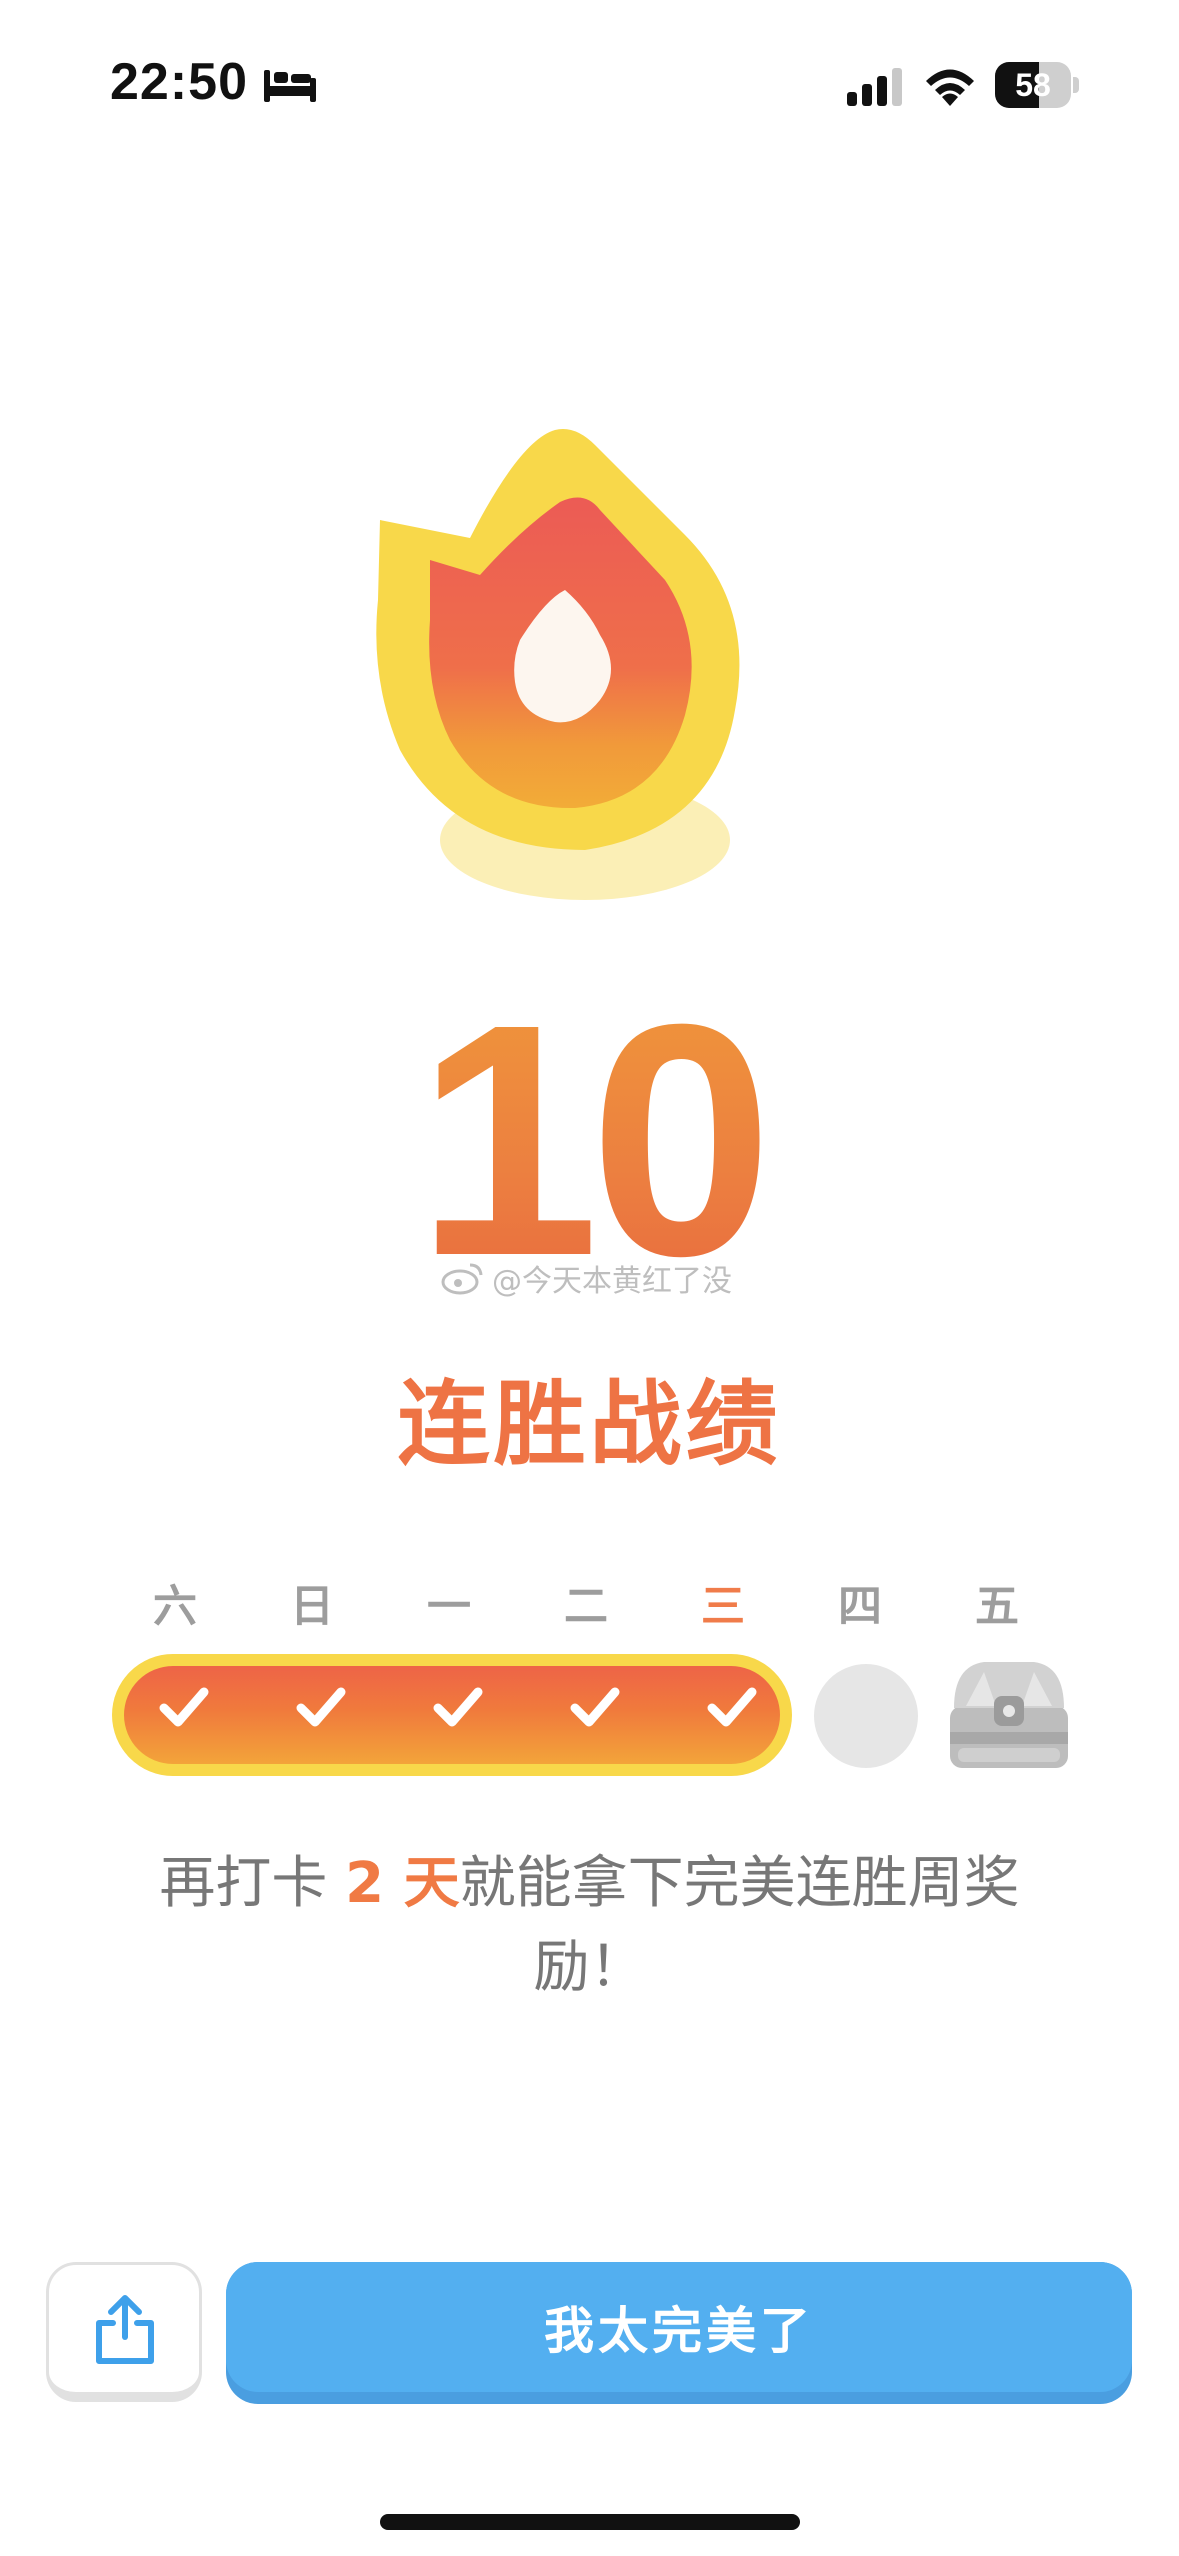  I want to click on battery-icon: 58, so click(1037, 85).